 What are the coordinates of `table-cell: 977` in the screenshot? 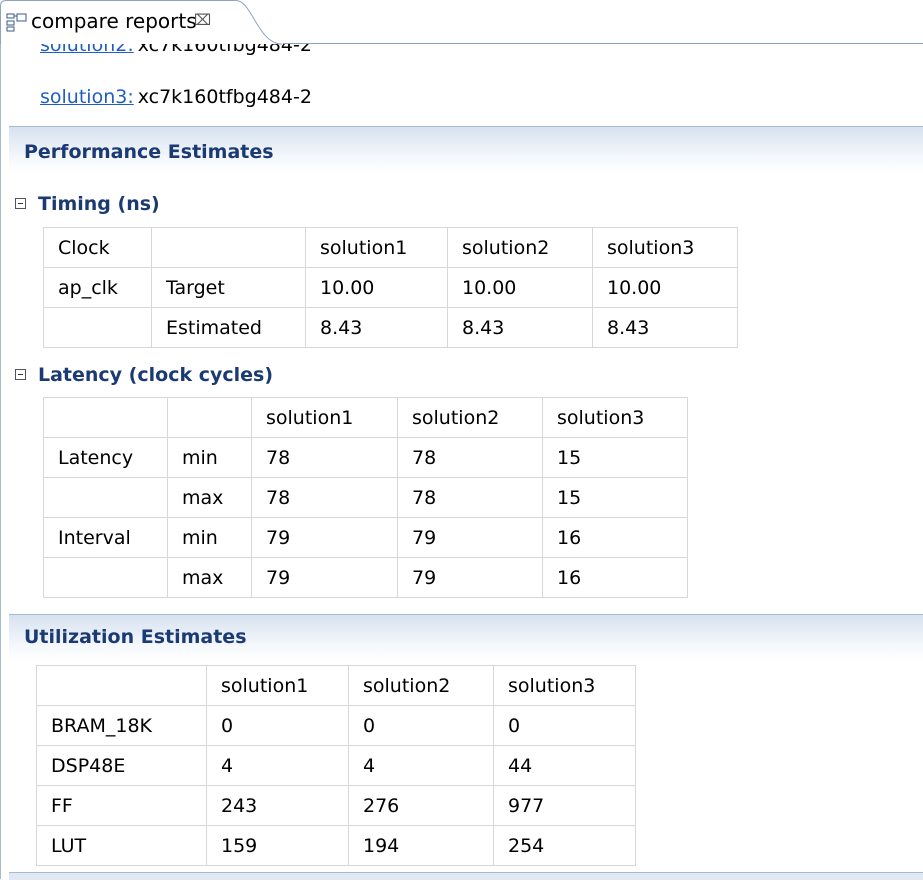 It's located at (564, 805).